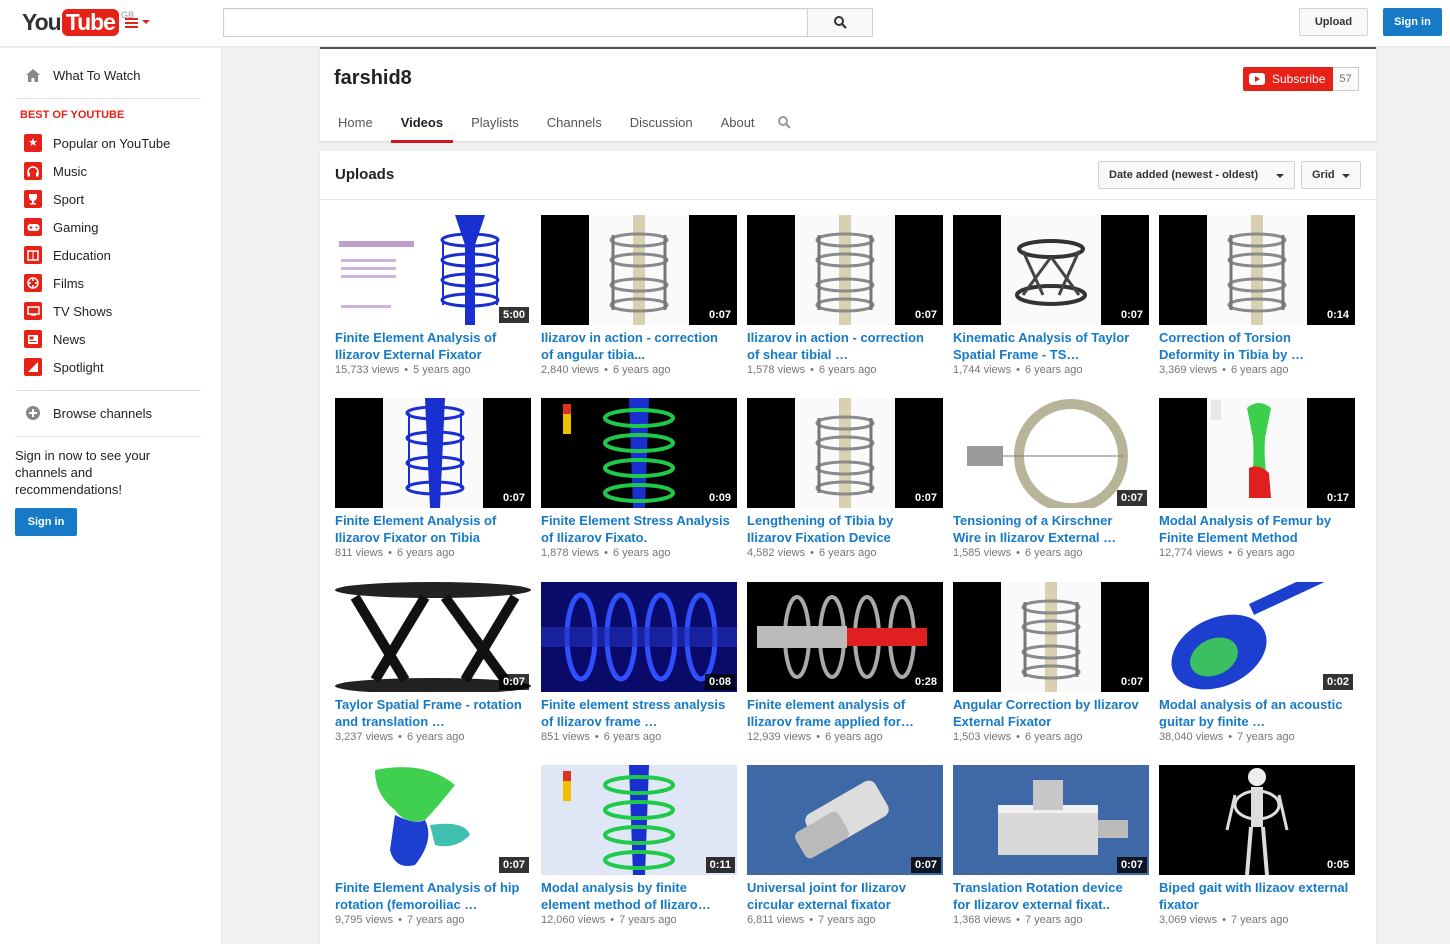  What do you see at coordinates (82, 255) in the screenshot?
I see `guide-item-label: Education` at bounding box center [82, 255].